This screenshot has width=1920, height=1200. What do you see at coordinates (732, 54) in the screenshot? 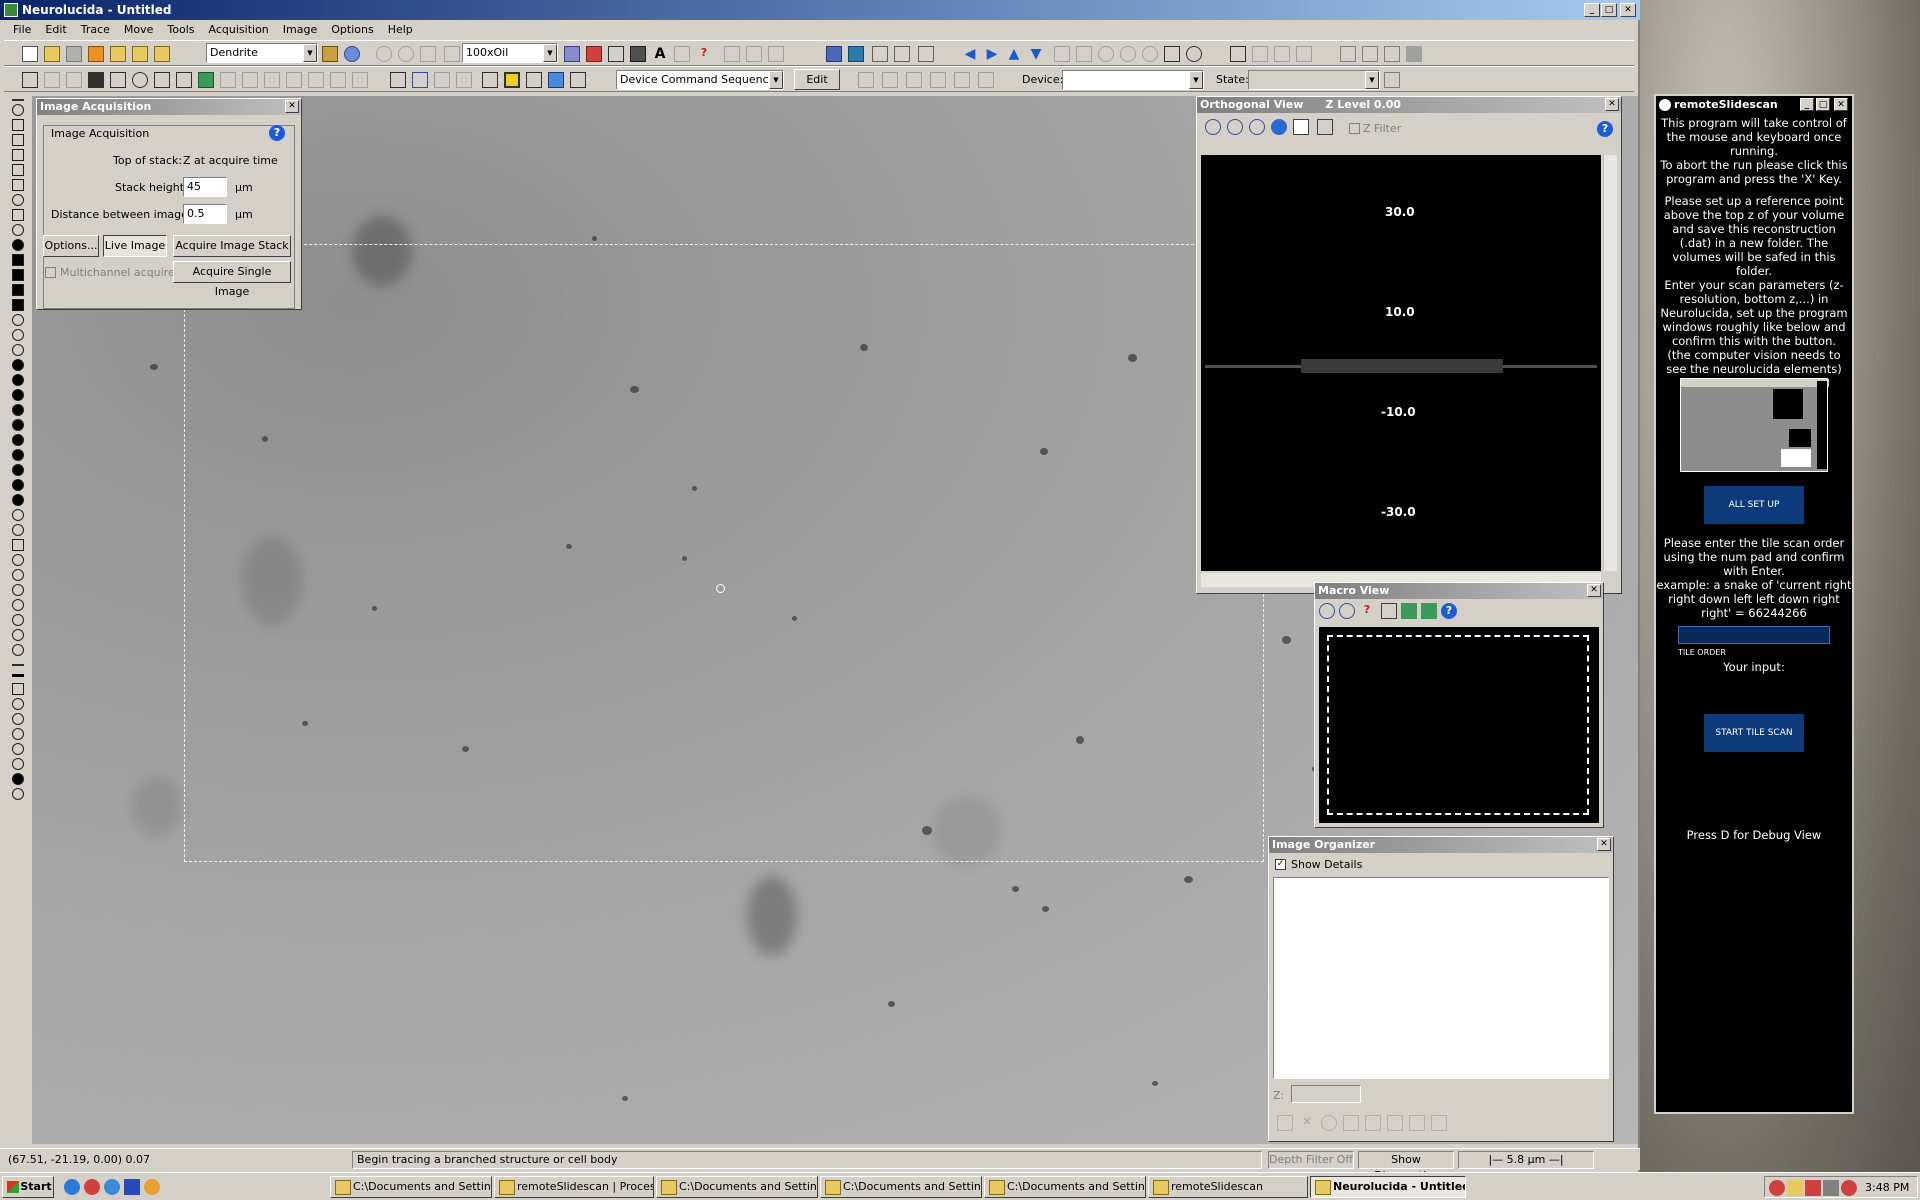
I see `cursor-icon` at bounding box center [732, 54].